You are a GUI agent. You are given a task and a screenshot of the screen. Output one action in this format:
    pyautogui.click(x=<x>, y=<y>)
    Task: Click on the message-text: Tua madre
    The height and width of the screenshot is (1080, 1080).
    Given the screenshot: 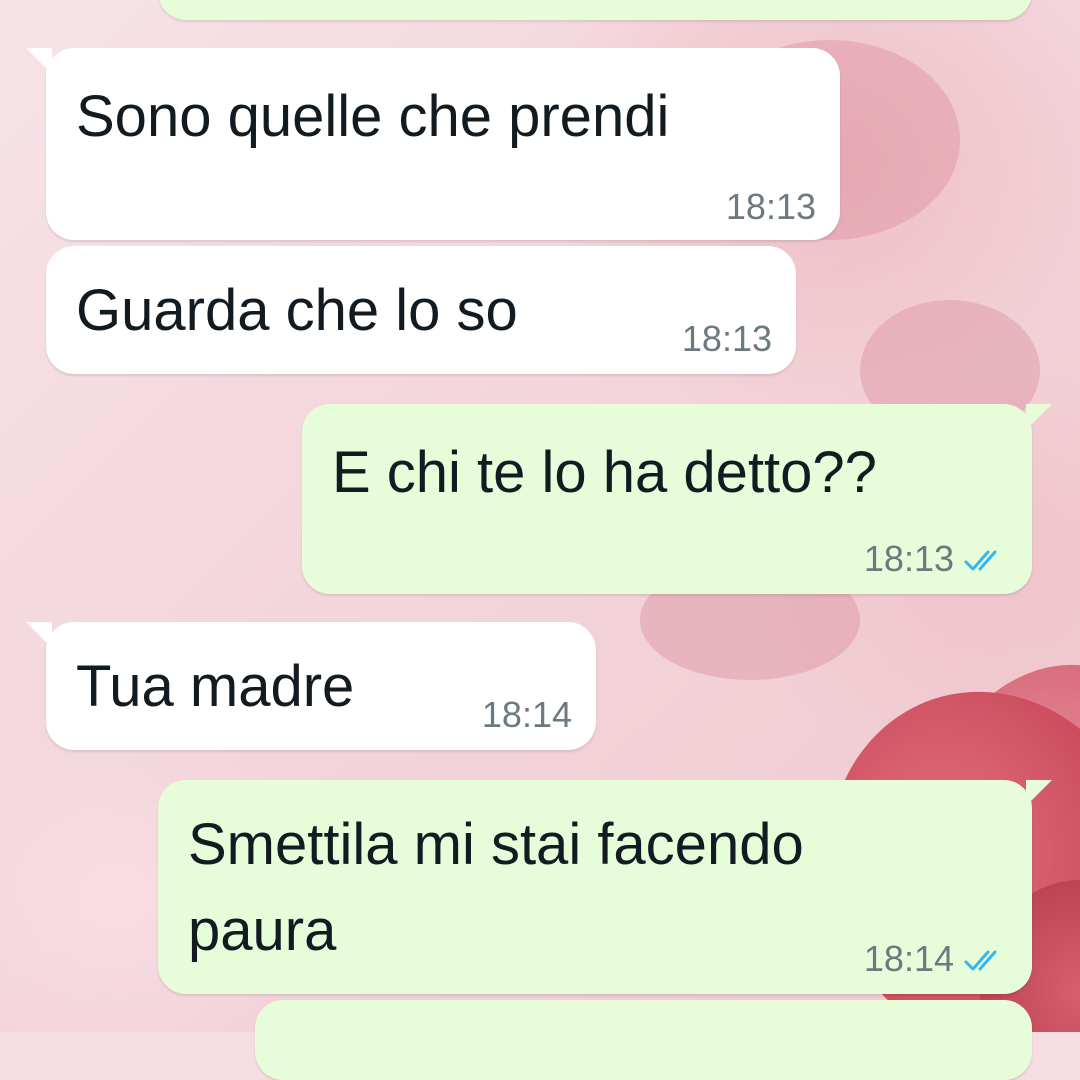 What is the action you would take?
    pyautogui.click(x=215, y=686)
    